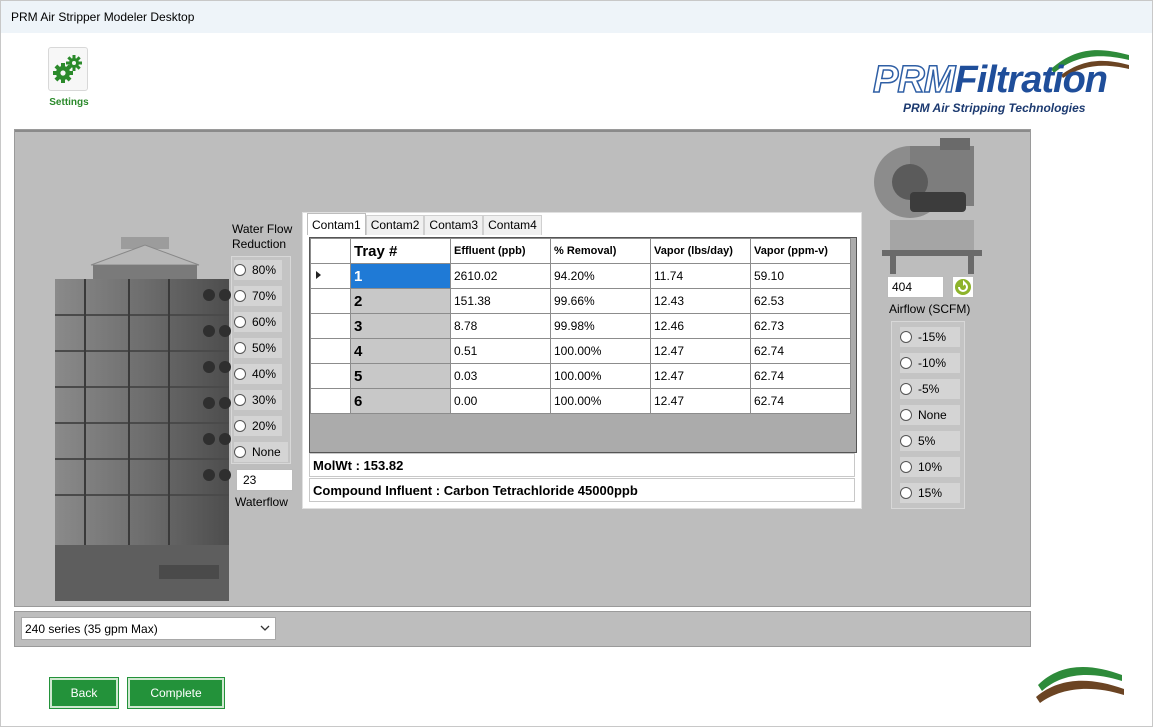 This screenshot has height=727, width=1153. I want to click on effluent-cell: 2610.02, so click(500, 276).